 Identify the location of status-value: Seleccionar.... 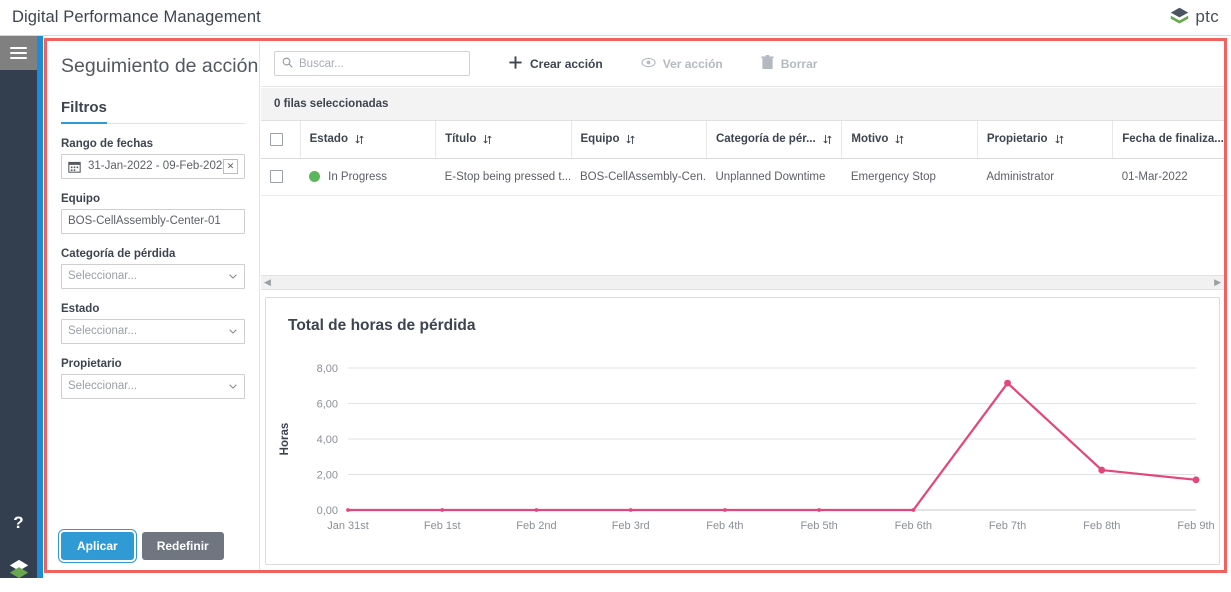
(103, 331).